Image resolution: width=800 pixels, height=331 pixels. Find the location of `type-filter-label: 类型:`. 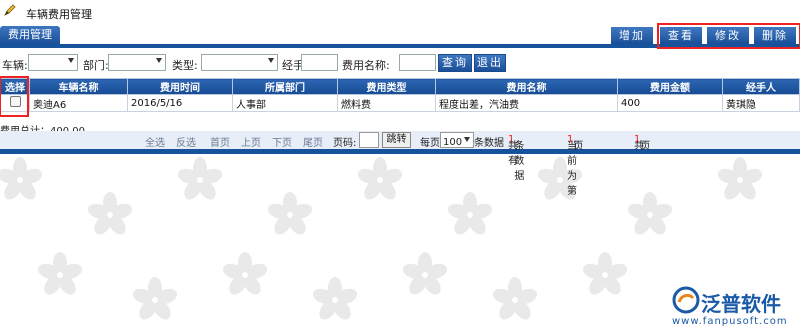

type-filter-label: 类型: is located at coordinates (185, 65).